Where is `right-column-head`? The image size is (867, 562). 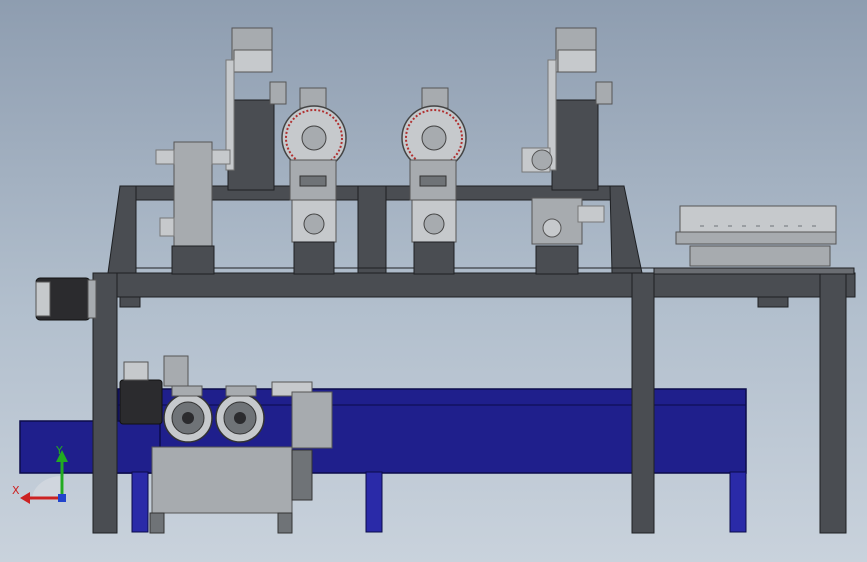 right-column-head is located at coordinates (567, 151).